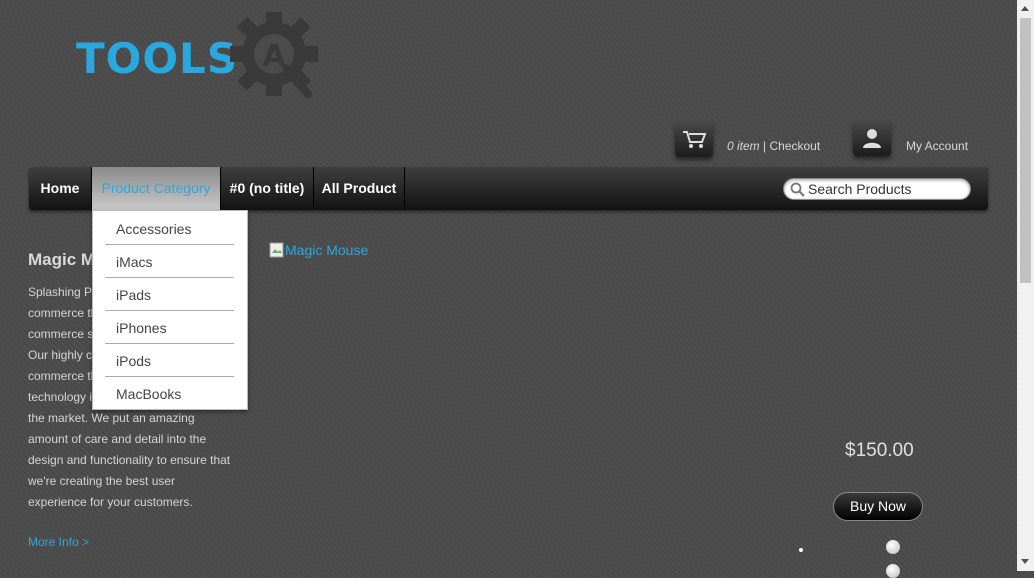 The width and height of the screenshot is (1034, 578). What do you see at coordinates (1025, 150) in the screenshot?
I see `scrollbar-thumb` at bounding box center [1025, 150].